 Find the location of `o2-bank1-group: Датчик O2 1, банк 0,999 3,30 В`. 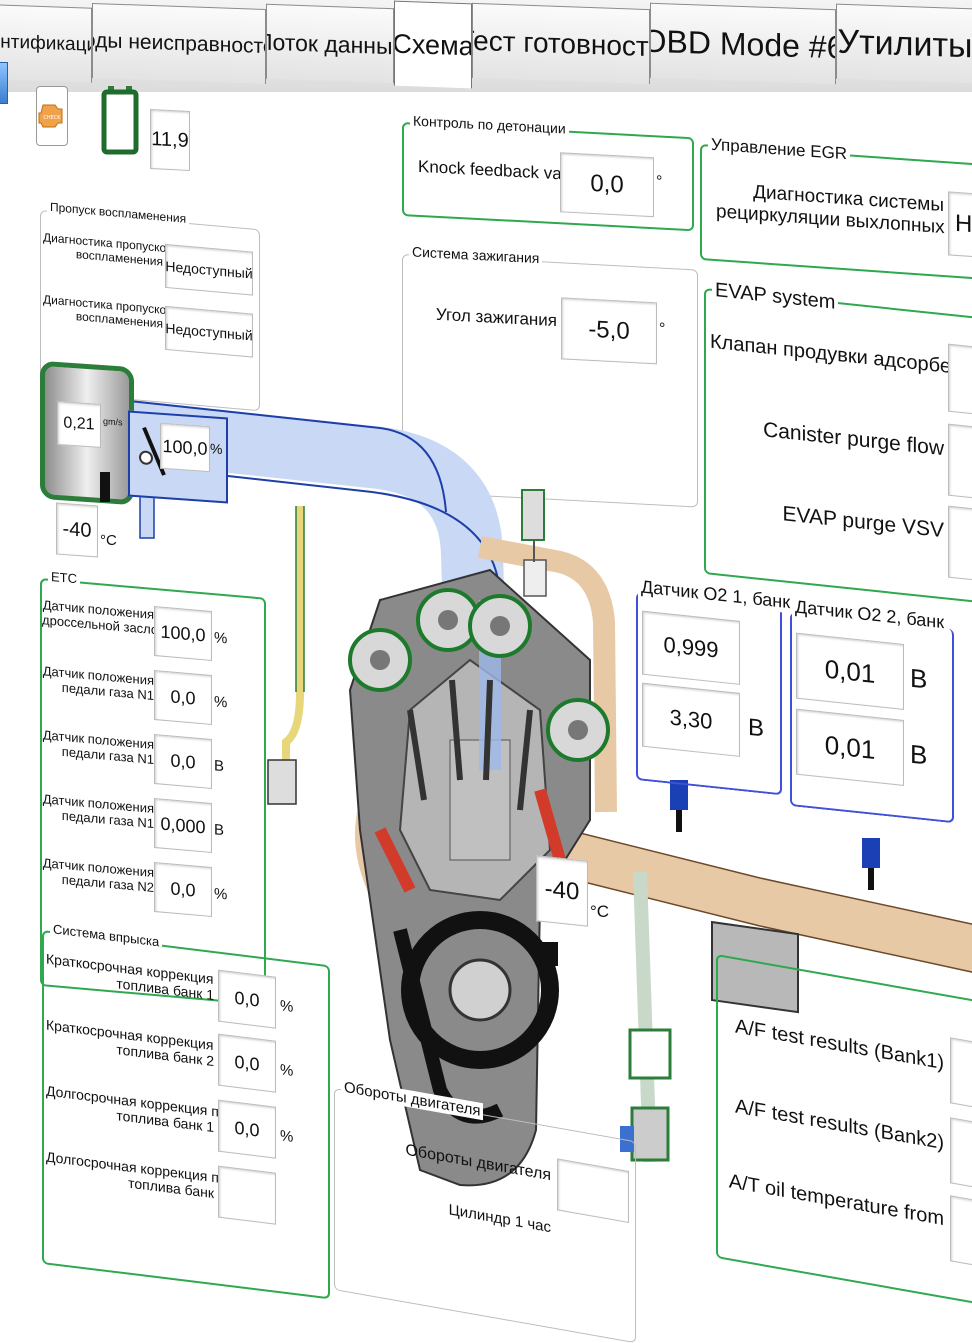

o2-bank1-group: Датчик O2 1, банк 0,999 3,30 В is located at coordinates (715, 686).